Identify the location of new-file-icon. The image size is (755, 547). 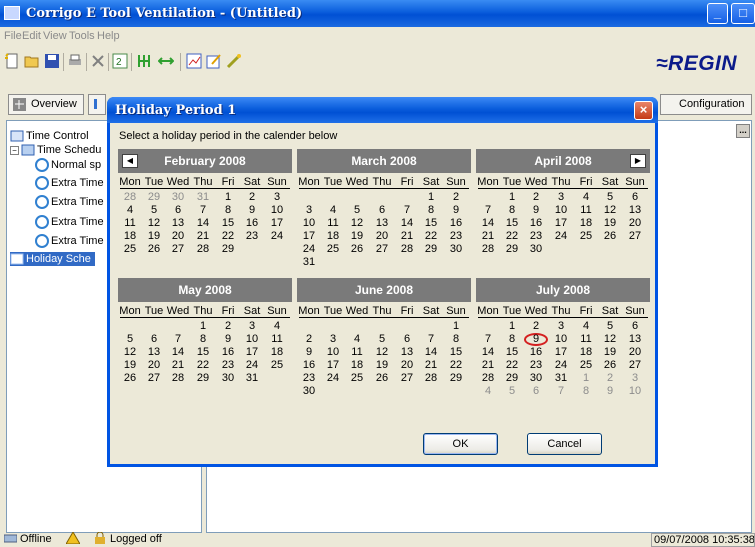
(12, 61).